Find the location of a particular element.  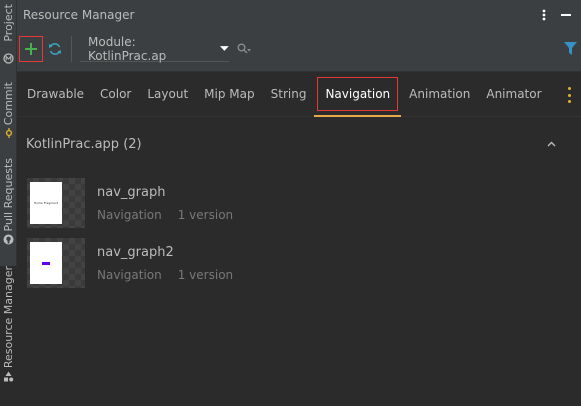

tab-layout: Layout is located at coordinates (167, 94).